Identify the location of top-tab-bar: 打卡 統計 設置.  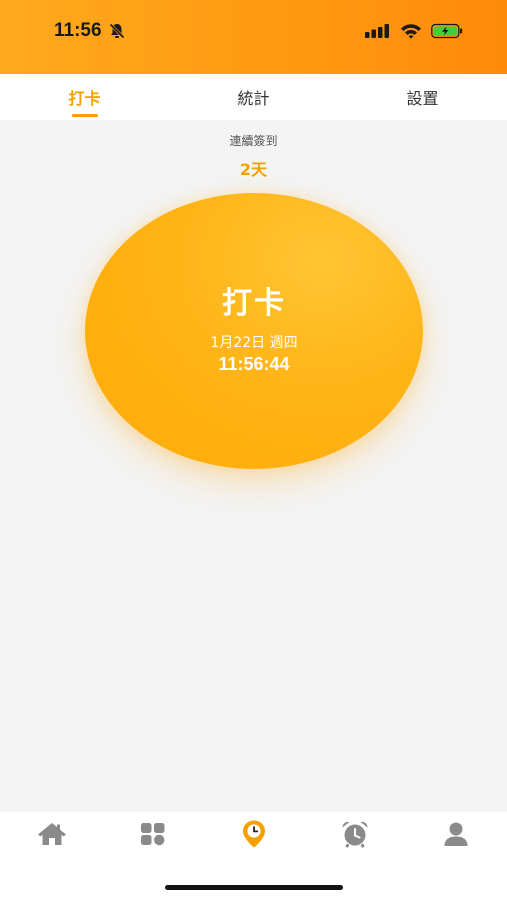
(253, 97).